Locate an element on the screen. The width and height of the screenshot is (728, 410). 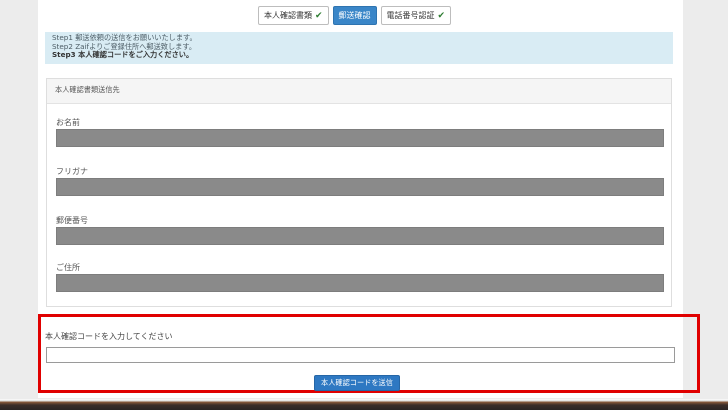
furigana-value-redacted is located at coordinates (360, 187).